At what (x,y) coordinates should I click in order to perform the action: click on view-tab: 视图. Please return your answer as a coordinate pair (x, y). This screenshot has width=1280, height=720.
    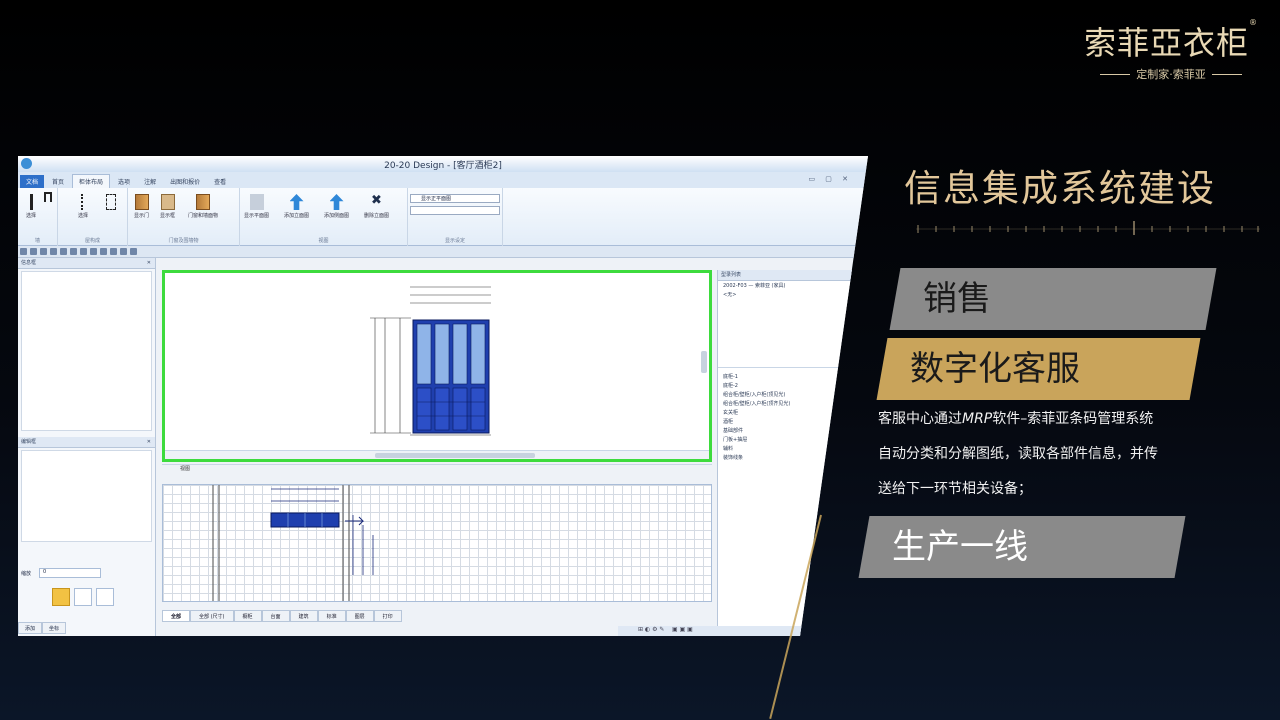
    Looking at the image, I should click on (437, 469).